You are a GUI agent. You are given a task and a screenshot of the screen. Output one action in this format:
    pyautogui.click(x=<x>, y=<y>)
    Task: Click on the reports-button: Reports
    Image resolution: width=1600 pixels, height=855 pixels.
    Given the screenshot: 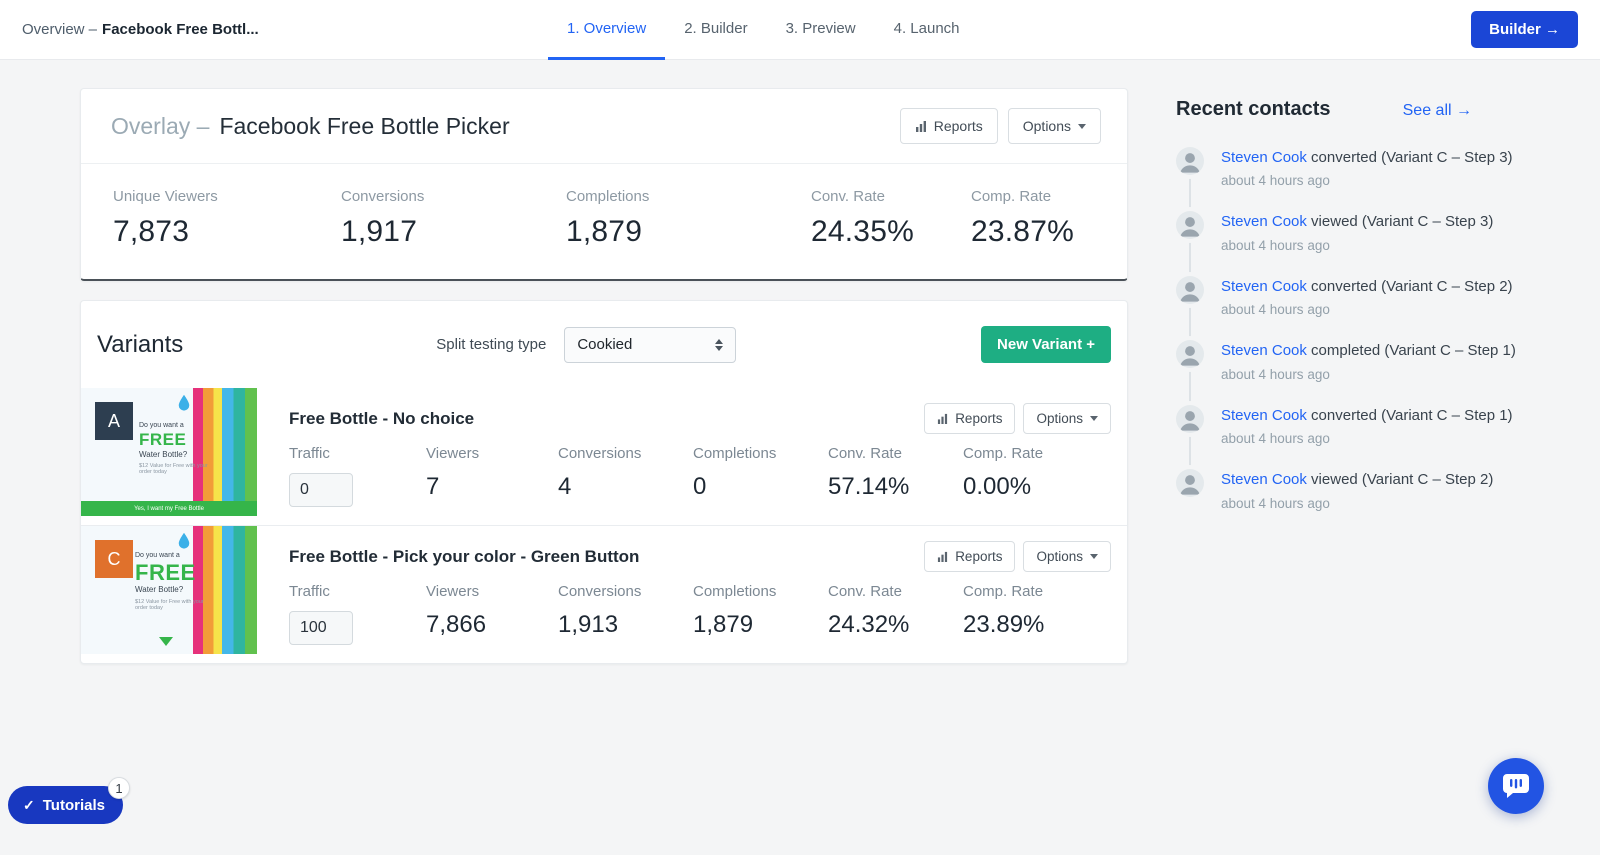 What is the action you would take?
    pyautogui.click(x=948, y=126)
    